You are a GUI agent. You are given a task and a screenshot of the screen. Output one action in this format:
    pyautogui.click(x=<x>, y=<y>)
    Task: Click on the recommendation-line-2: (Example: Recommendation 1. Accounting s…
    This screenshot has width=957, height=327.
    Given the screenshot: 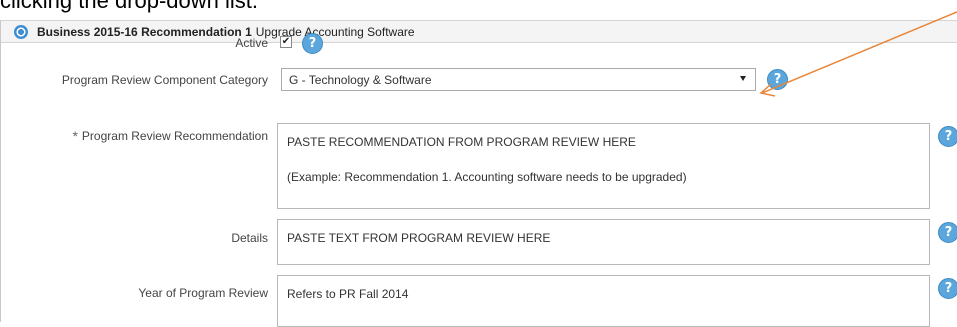 What is the action you would take?
    pyautogui.click(x=487, y=177)
    